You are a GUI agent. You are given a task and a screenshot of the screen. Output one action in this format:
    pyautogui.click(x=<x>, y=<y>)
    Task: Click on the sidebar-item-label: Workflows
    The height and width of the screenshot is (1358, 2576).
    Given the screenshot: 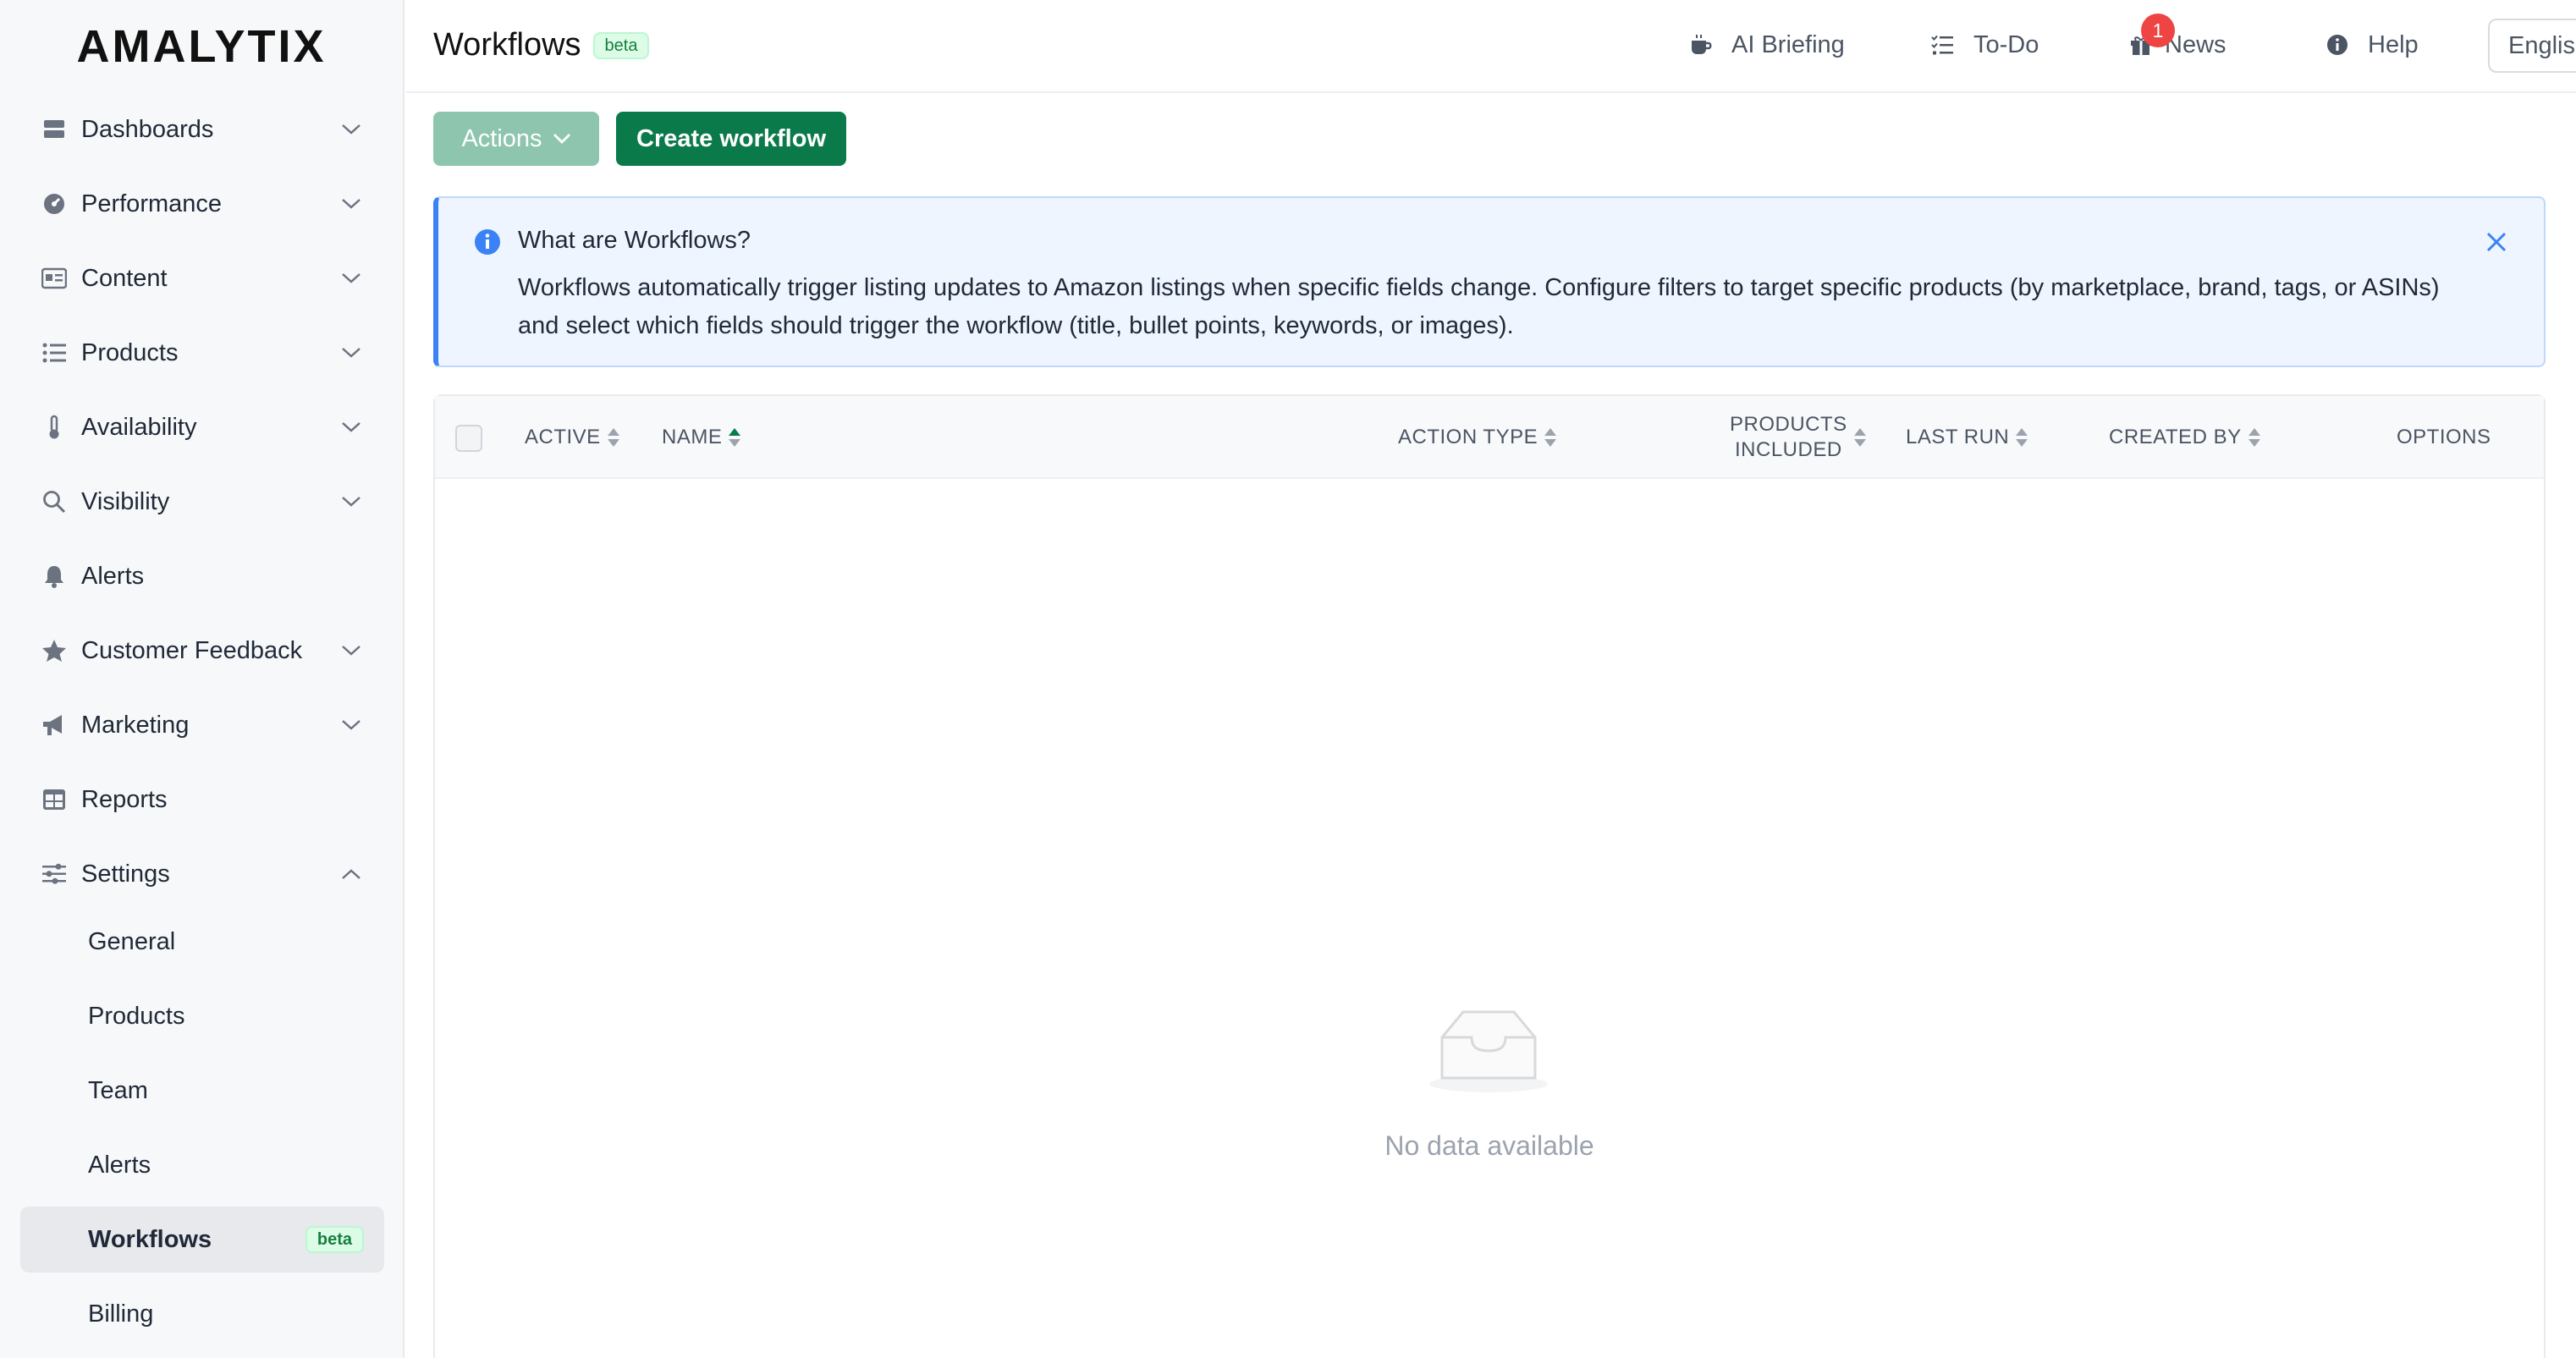 What is the action you would take?
    pyautogui.click(x=150, y=1239)
    